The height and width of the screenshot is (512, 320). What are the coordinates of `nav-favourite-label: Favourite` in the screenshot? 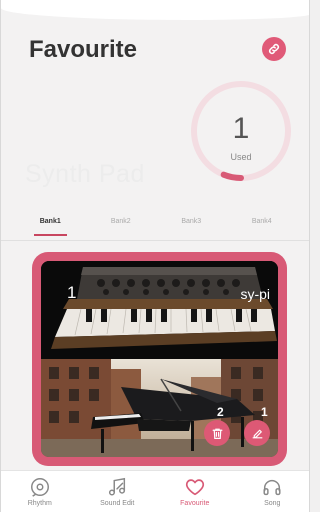 It's located at (195, 503).